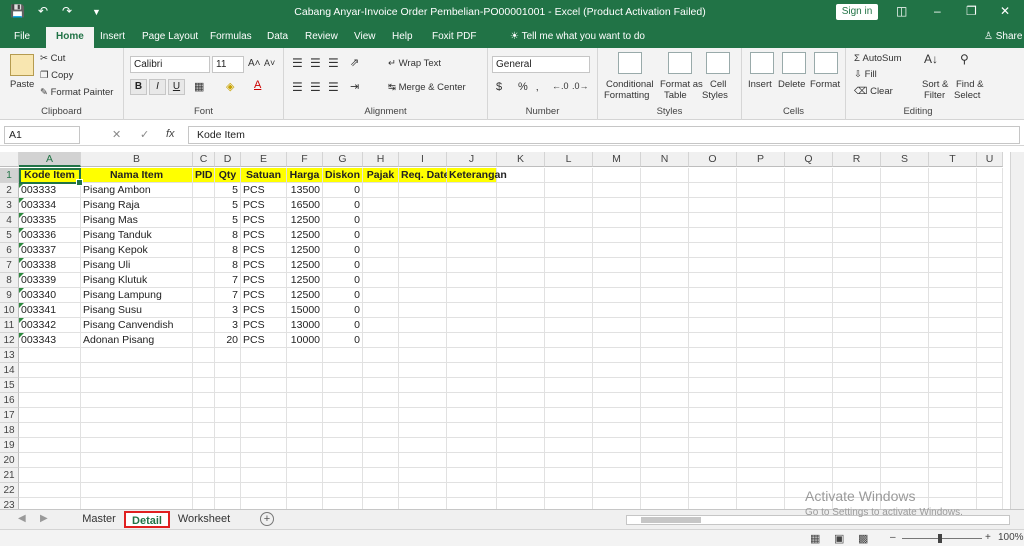  What do you see at coordinates (9, 220) in the screenshot?
I see `row-header-4: 4` at bounding box center [9, 220].